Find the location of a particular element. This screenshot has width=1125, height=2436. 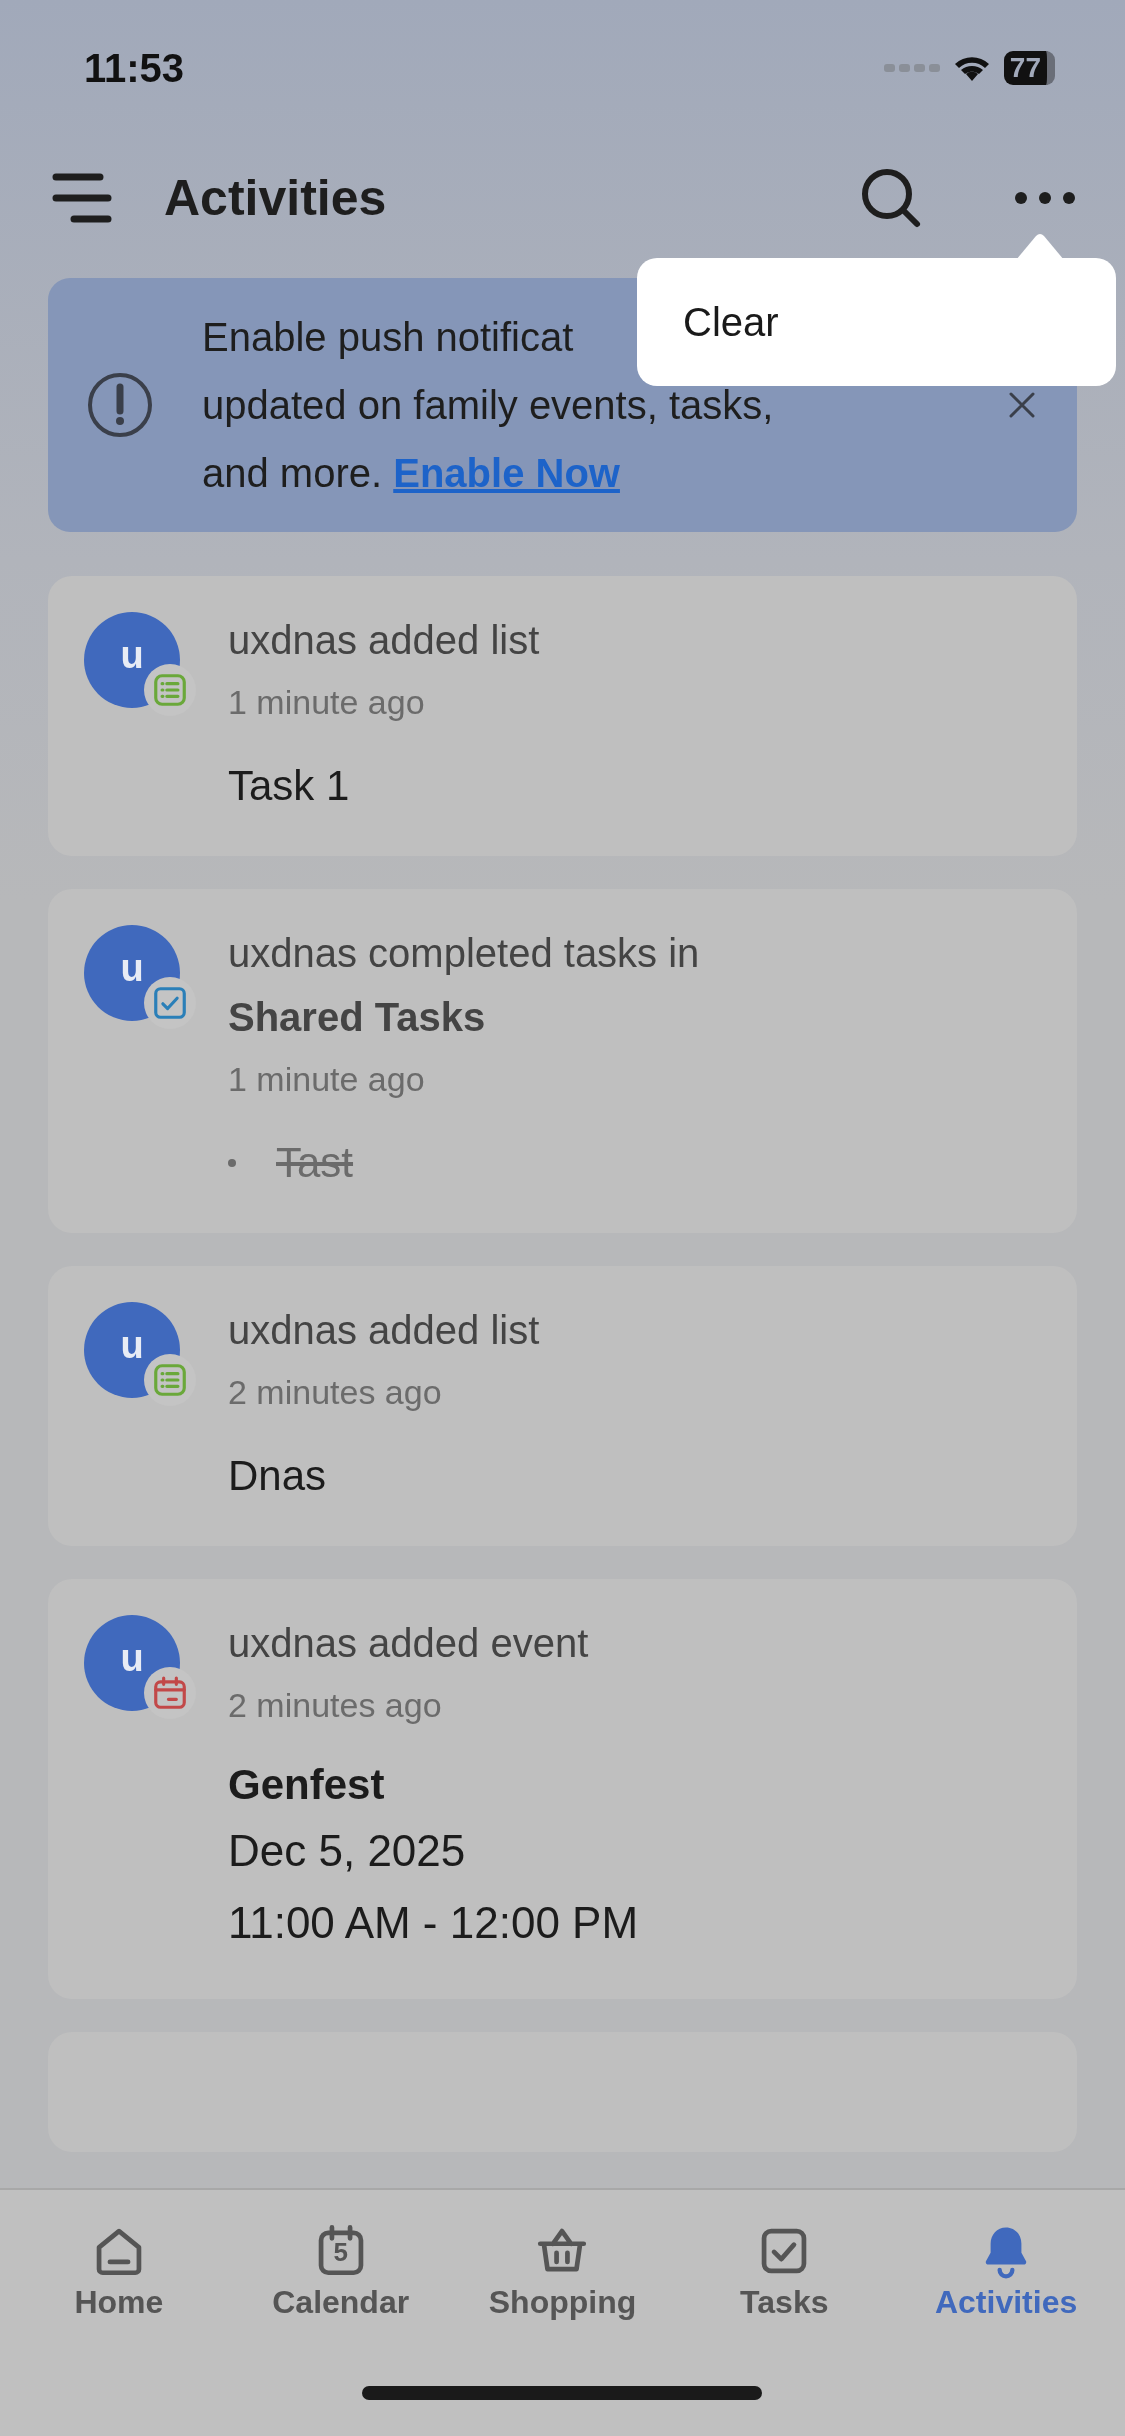

event-title: Genfest is located at coordinates (307, 1785).